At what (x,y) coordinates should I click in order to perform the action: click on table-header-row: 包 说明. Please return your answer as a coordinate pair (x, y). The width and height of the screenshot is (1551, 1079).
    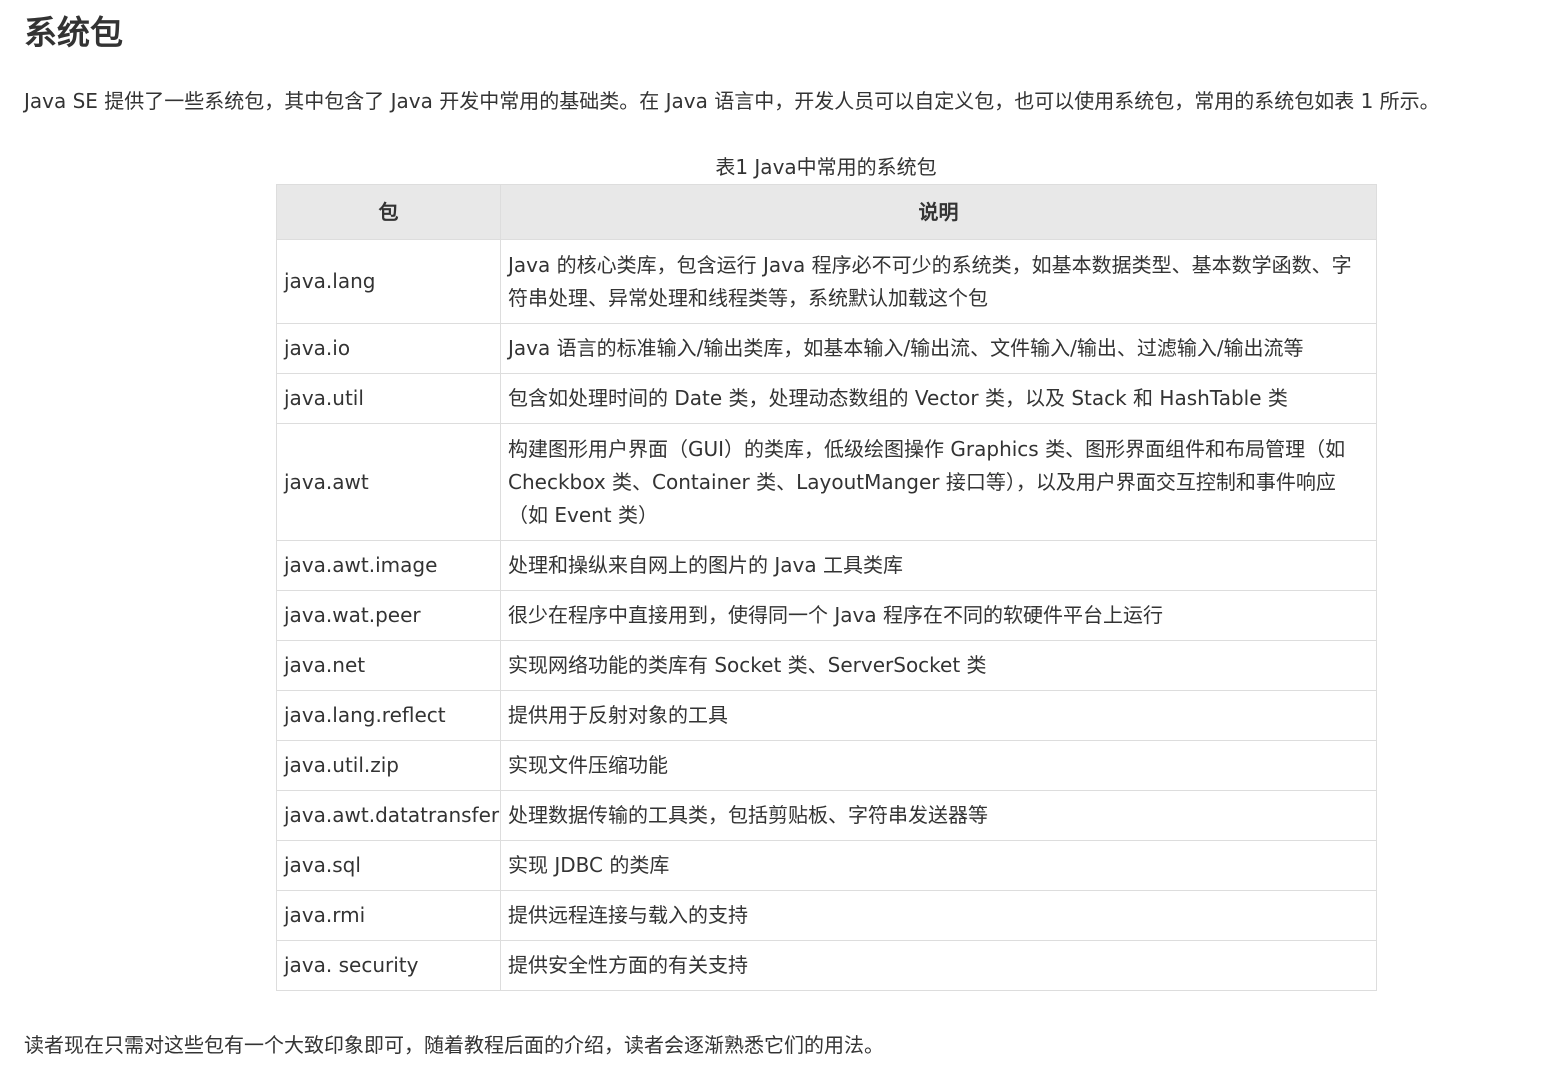
    Looking at the image, I should click on (826, 212).